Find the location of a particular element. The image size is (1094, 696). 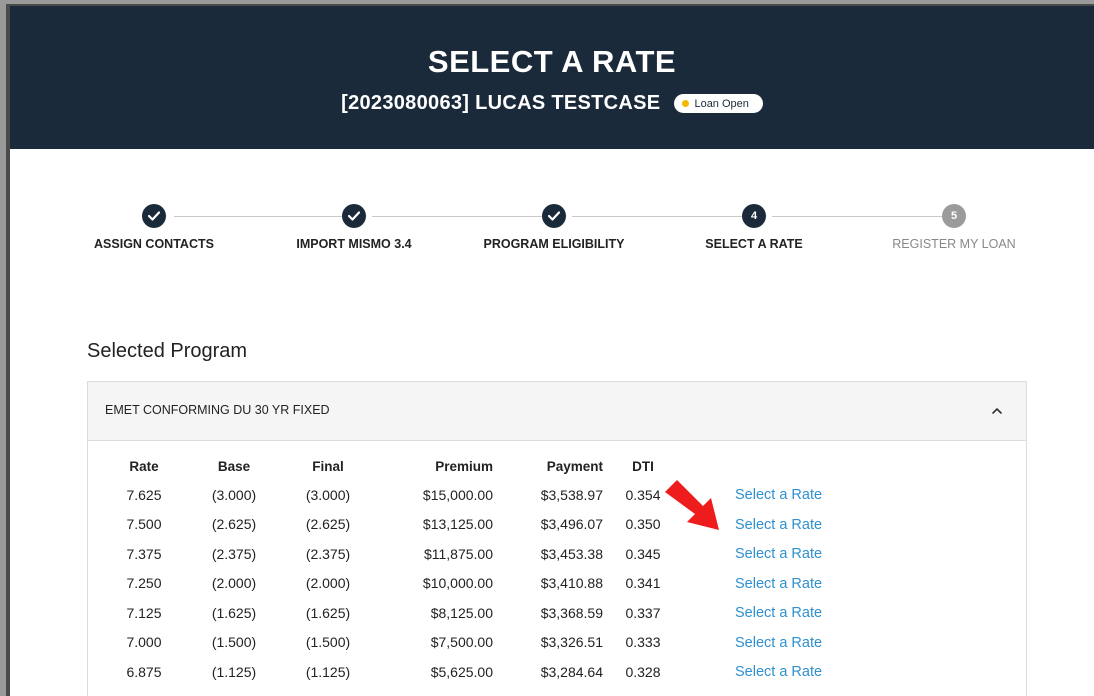

cell-payment: $3,368.59 is located at coordinates (571, 612).